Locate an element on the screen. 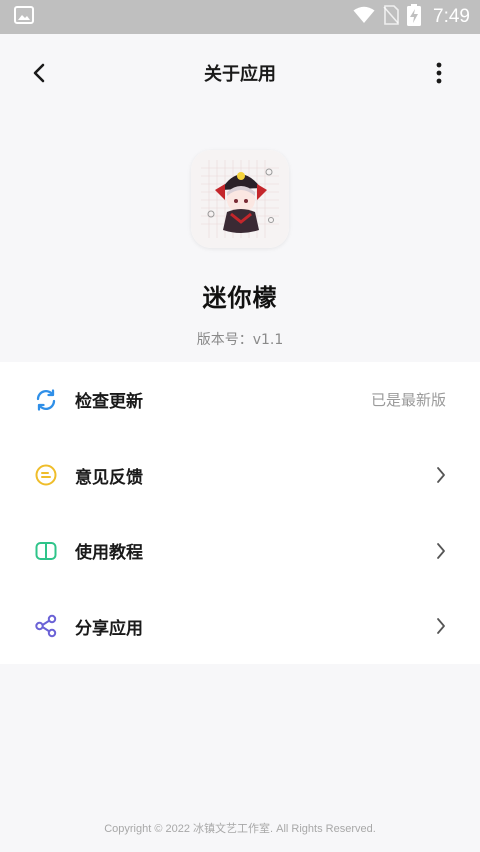  app-logo is located at coordinates (240, 199).